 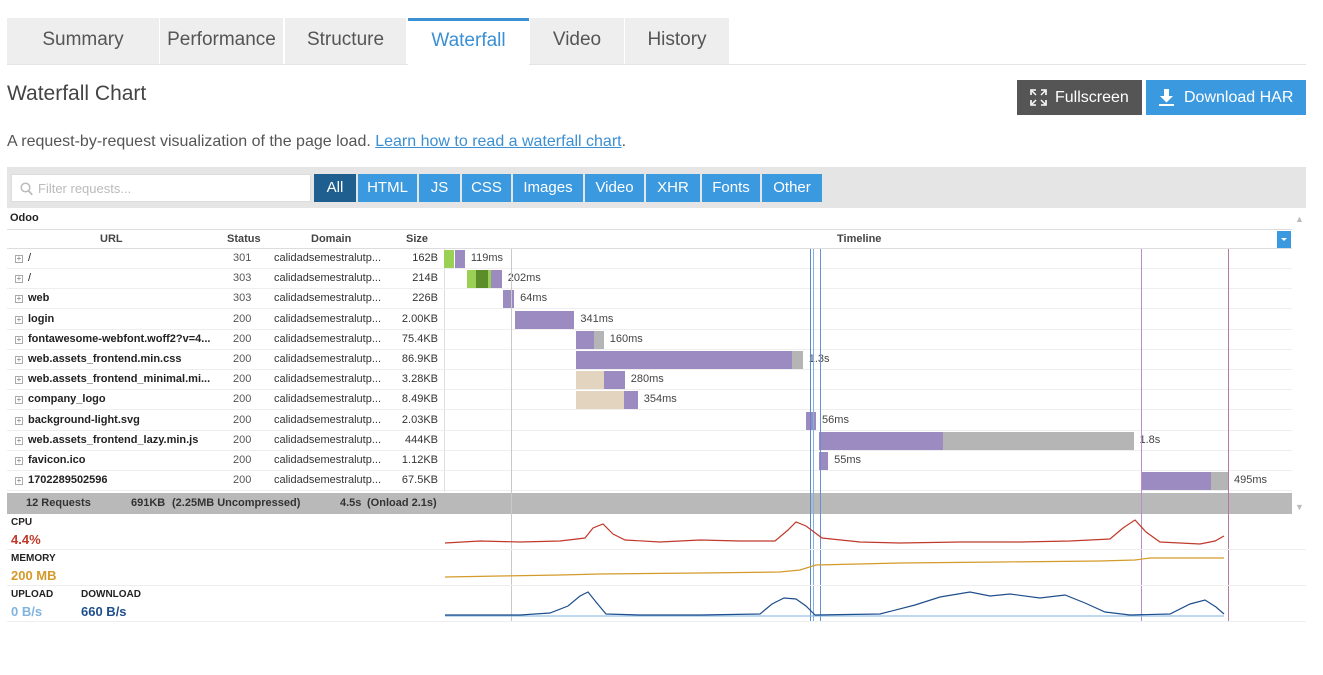 I want to click on filter-other: Other, so click(x=792, y=188).